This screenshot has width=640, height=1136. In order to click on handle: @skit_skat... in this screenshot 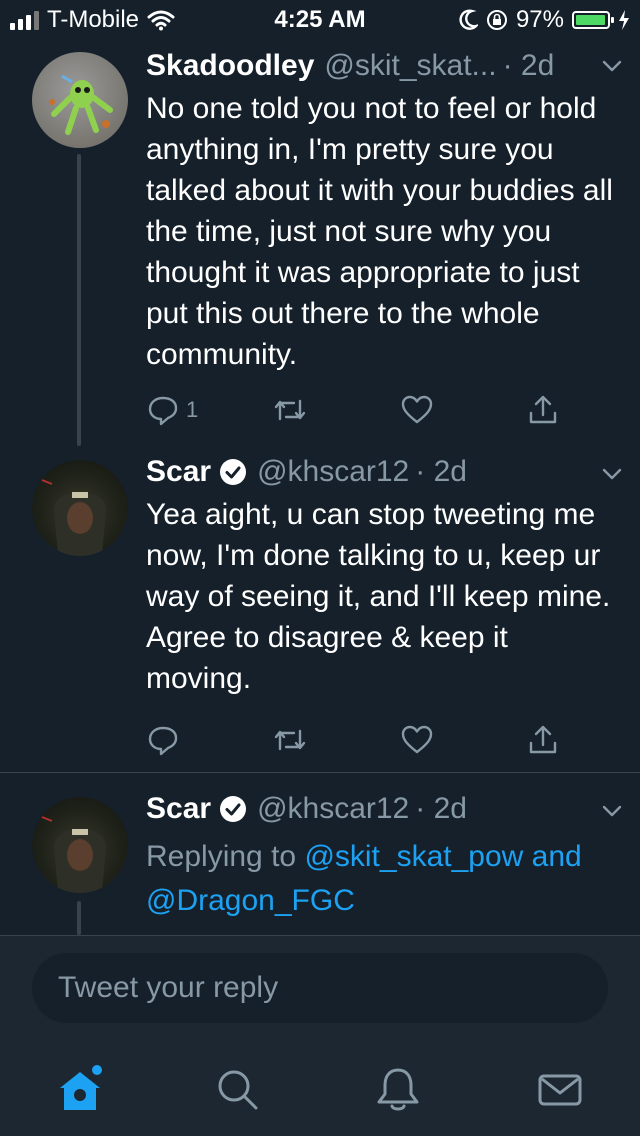, I will do `click(410, 66)`.